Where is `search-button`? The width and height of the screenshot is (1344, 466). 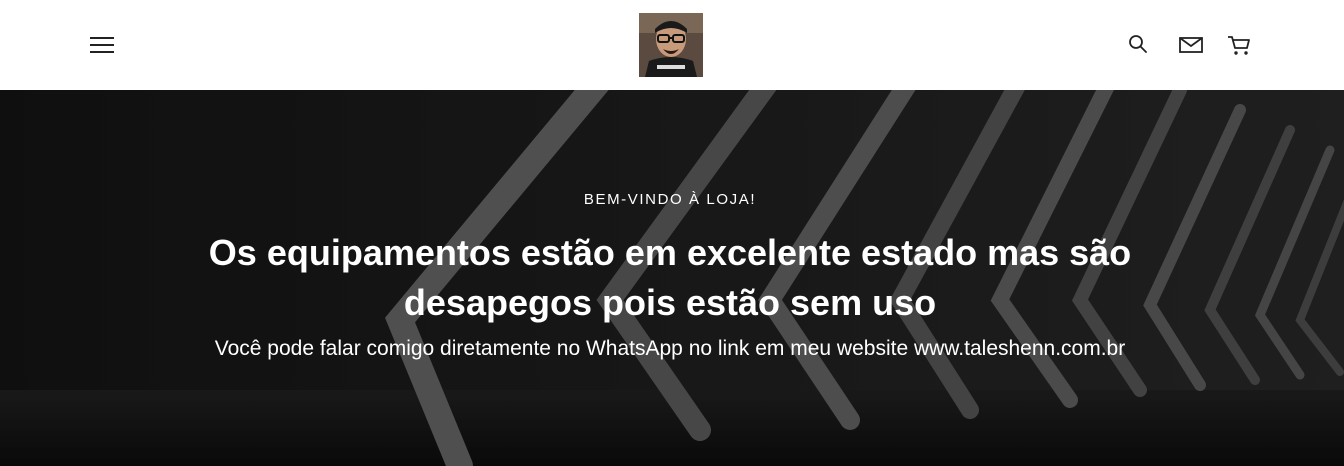
search-button is located at coordinates (1138, 44).